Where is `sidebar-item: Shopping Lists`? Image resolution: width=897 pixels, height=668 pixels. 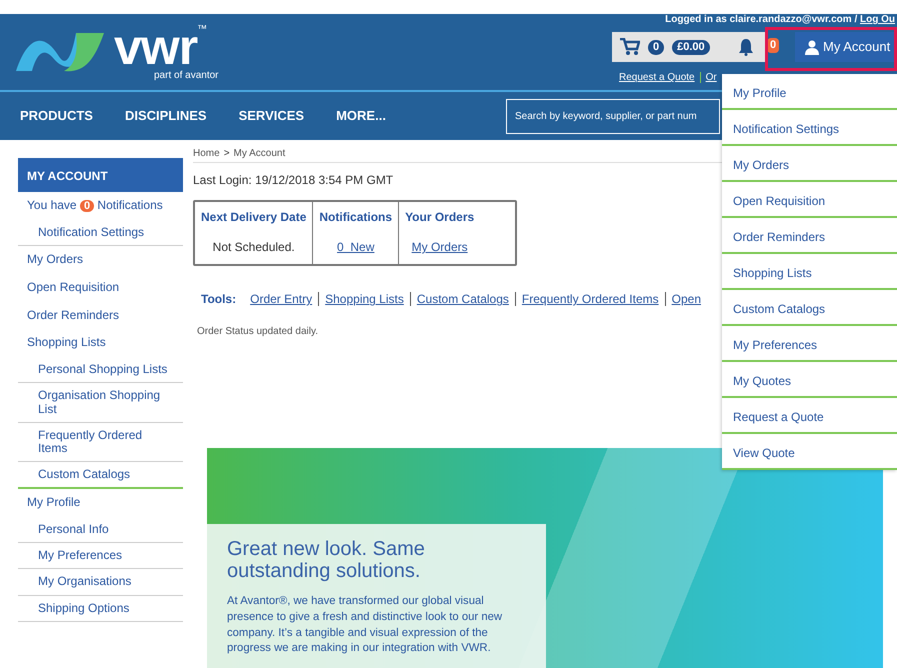 sidebar-item: Shopping Lists is located at coordinates (100, 343).